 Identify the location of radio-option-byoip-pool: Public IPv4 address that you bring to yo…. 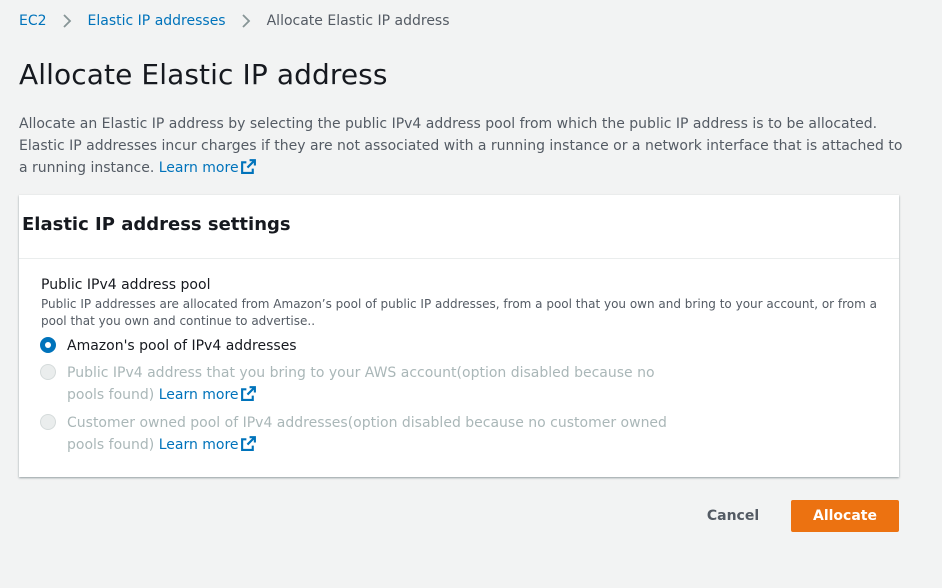
(353, 384).